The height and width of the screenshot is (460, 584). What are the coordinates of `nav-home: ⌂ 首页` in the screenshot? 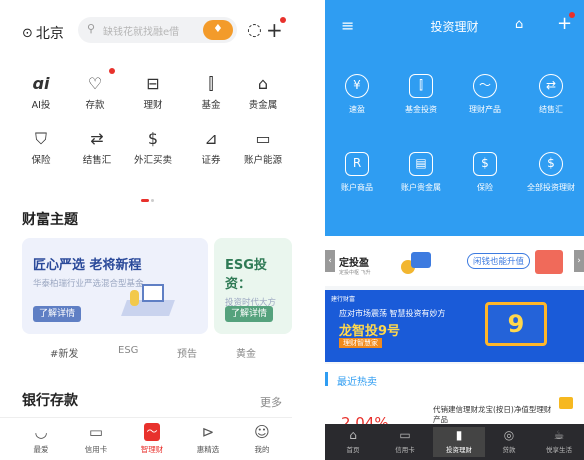 It's located at (353, 441).